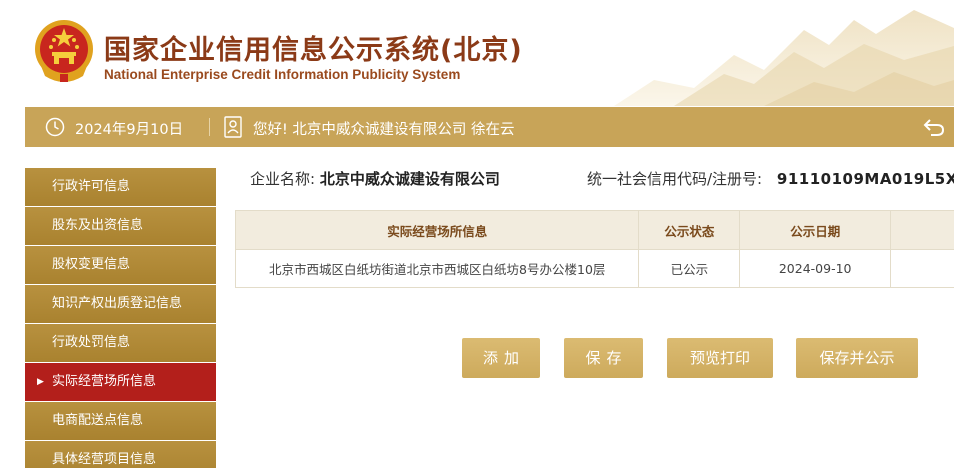 The height and width of the screenshot is (468, 954). I want to click on sidebar-item-admin-license: 行政许可信息, so click(120, 187).